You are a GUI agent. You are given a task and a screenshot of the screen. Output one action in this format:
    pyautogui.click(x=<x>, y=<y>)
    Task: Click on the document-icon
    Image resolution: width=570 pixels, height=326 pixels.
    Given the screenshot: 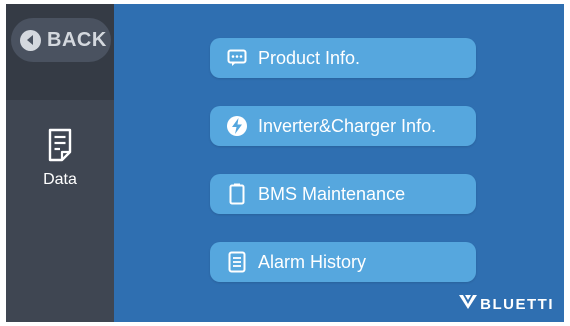 What is the action you would take?
    pyautogui.click(x=60, y=147)
    